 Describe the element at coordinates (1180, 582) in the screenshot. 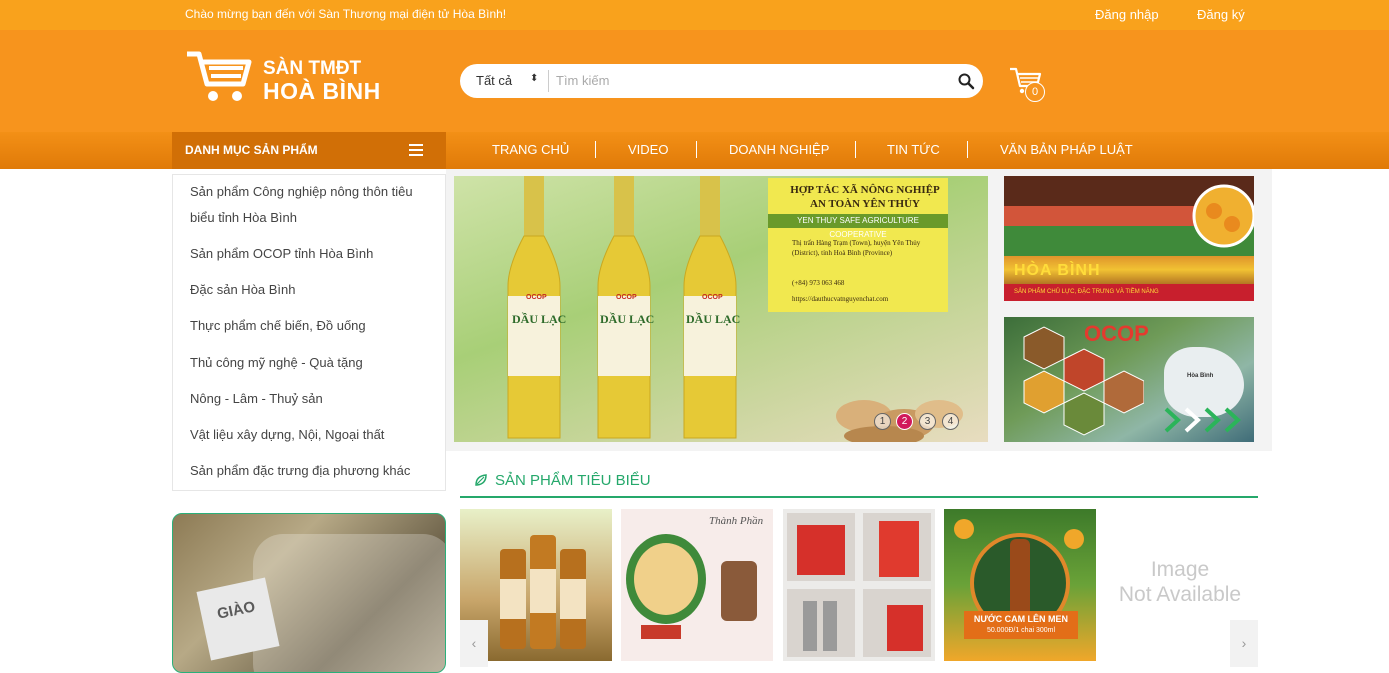

I see `image-not-available-placeholder: Image Not Available` at that location.